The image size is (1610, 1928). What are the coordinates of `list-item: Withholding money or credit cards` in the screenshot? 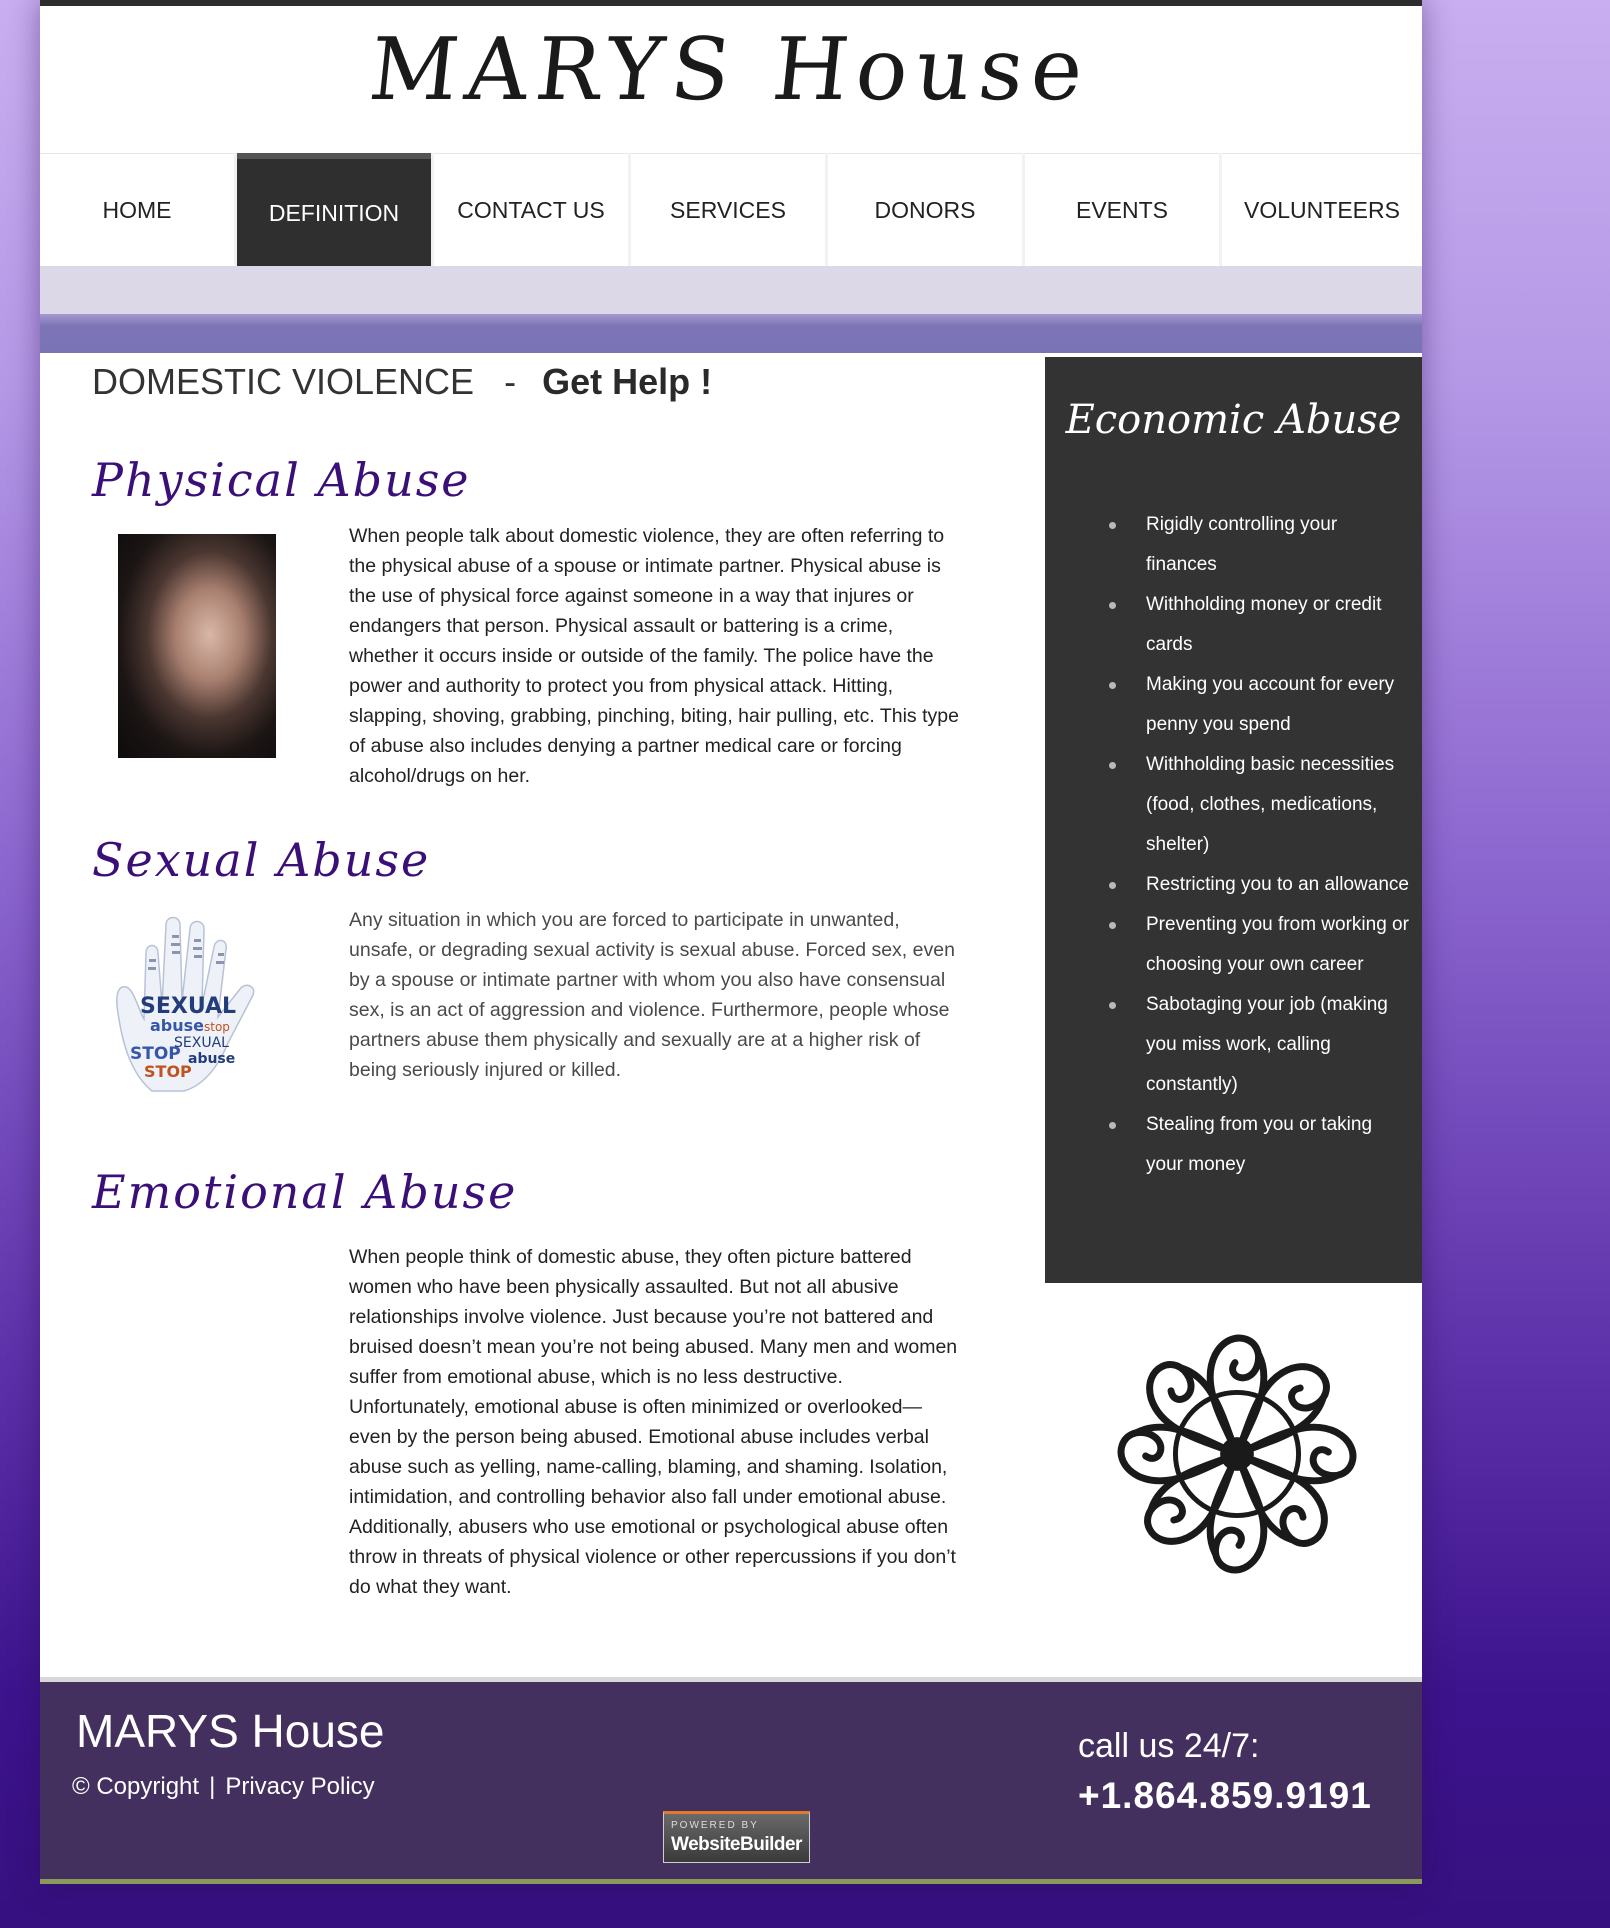 It's located at (1244, 625).